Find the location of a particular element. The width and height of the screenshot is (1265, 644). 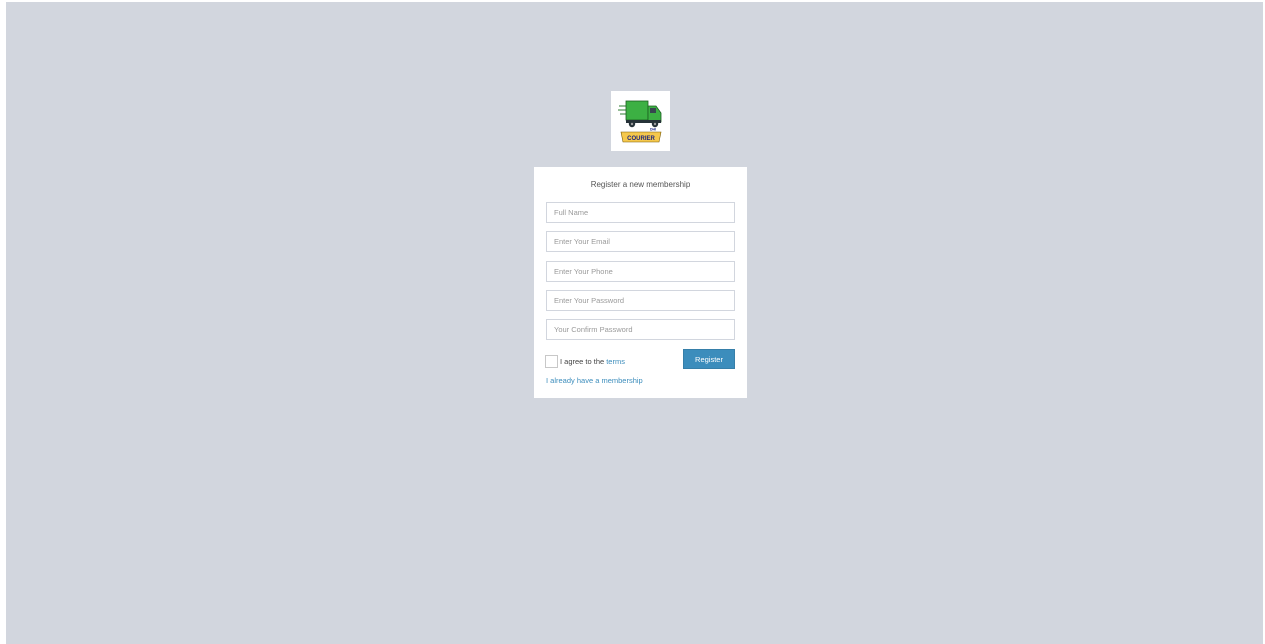

existing-membership-link: I already have a membership is located at coordinates (594, 380).